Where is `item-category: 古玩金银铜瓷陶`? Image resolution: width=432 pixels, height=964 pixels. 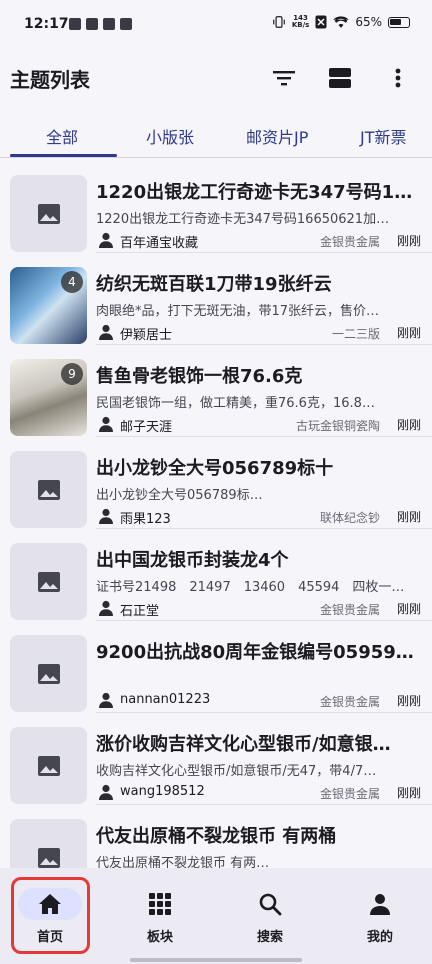 item-category: 古玩金银铜瓷陶 is located at coordinates (337, 426).